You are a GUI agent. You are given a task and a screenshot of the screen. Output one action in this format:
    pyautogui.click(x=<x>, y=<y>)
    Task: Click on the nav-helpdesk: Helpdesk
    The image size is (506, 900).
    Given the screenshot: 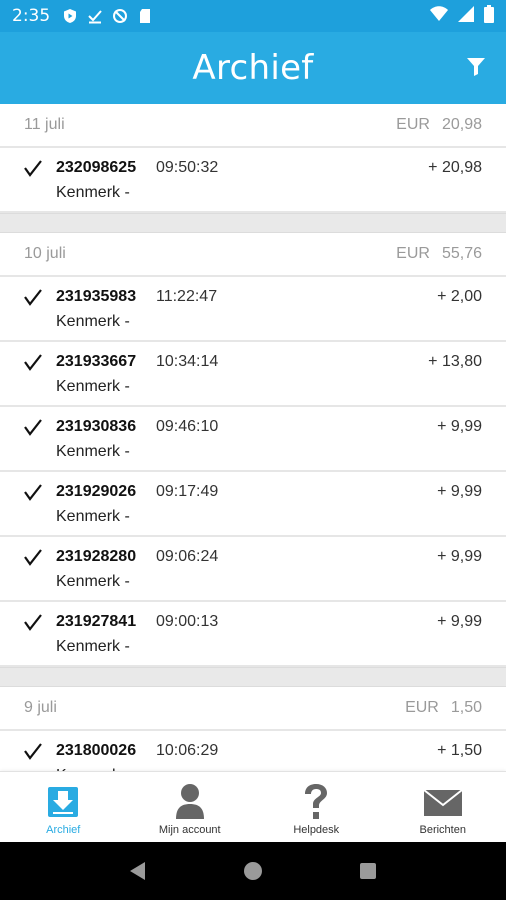 What is the action you would take?
    pyautogui.click(x=316, y=807)
    